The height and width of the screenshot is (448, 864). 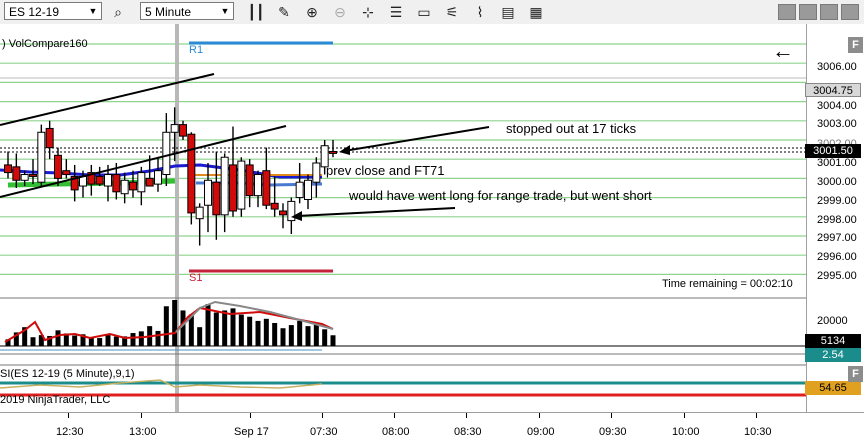 What do you see at coordinates (508, 12) in the screenshot?
I see `chart-trader-icon: ▤` at bounding box center [508, 12].